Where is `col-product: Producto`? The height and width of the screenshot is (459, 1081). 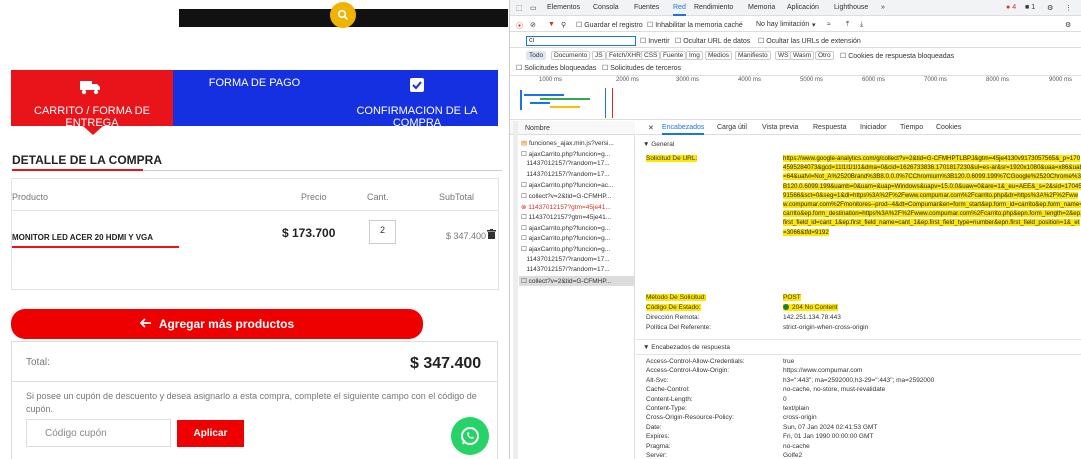
col-product: Producto is located at coordinates (30, 197).